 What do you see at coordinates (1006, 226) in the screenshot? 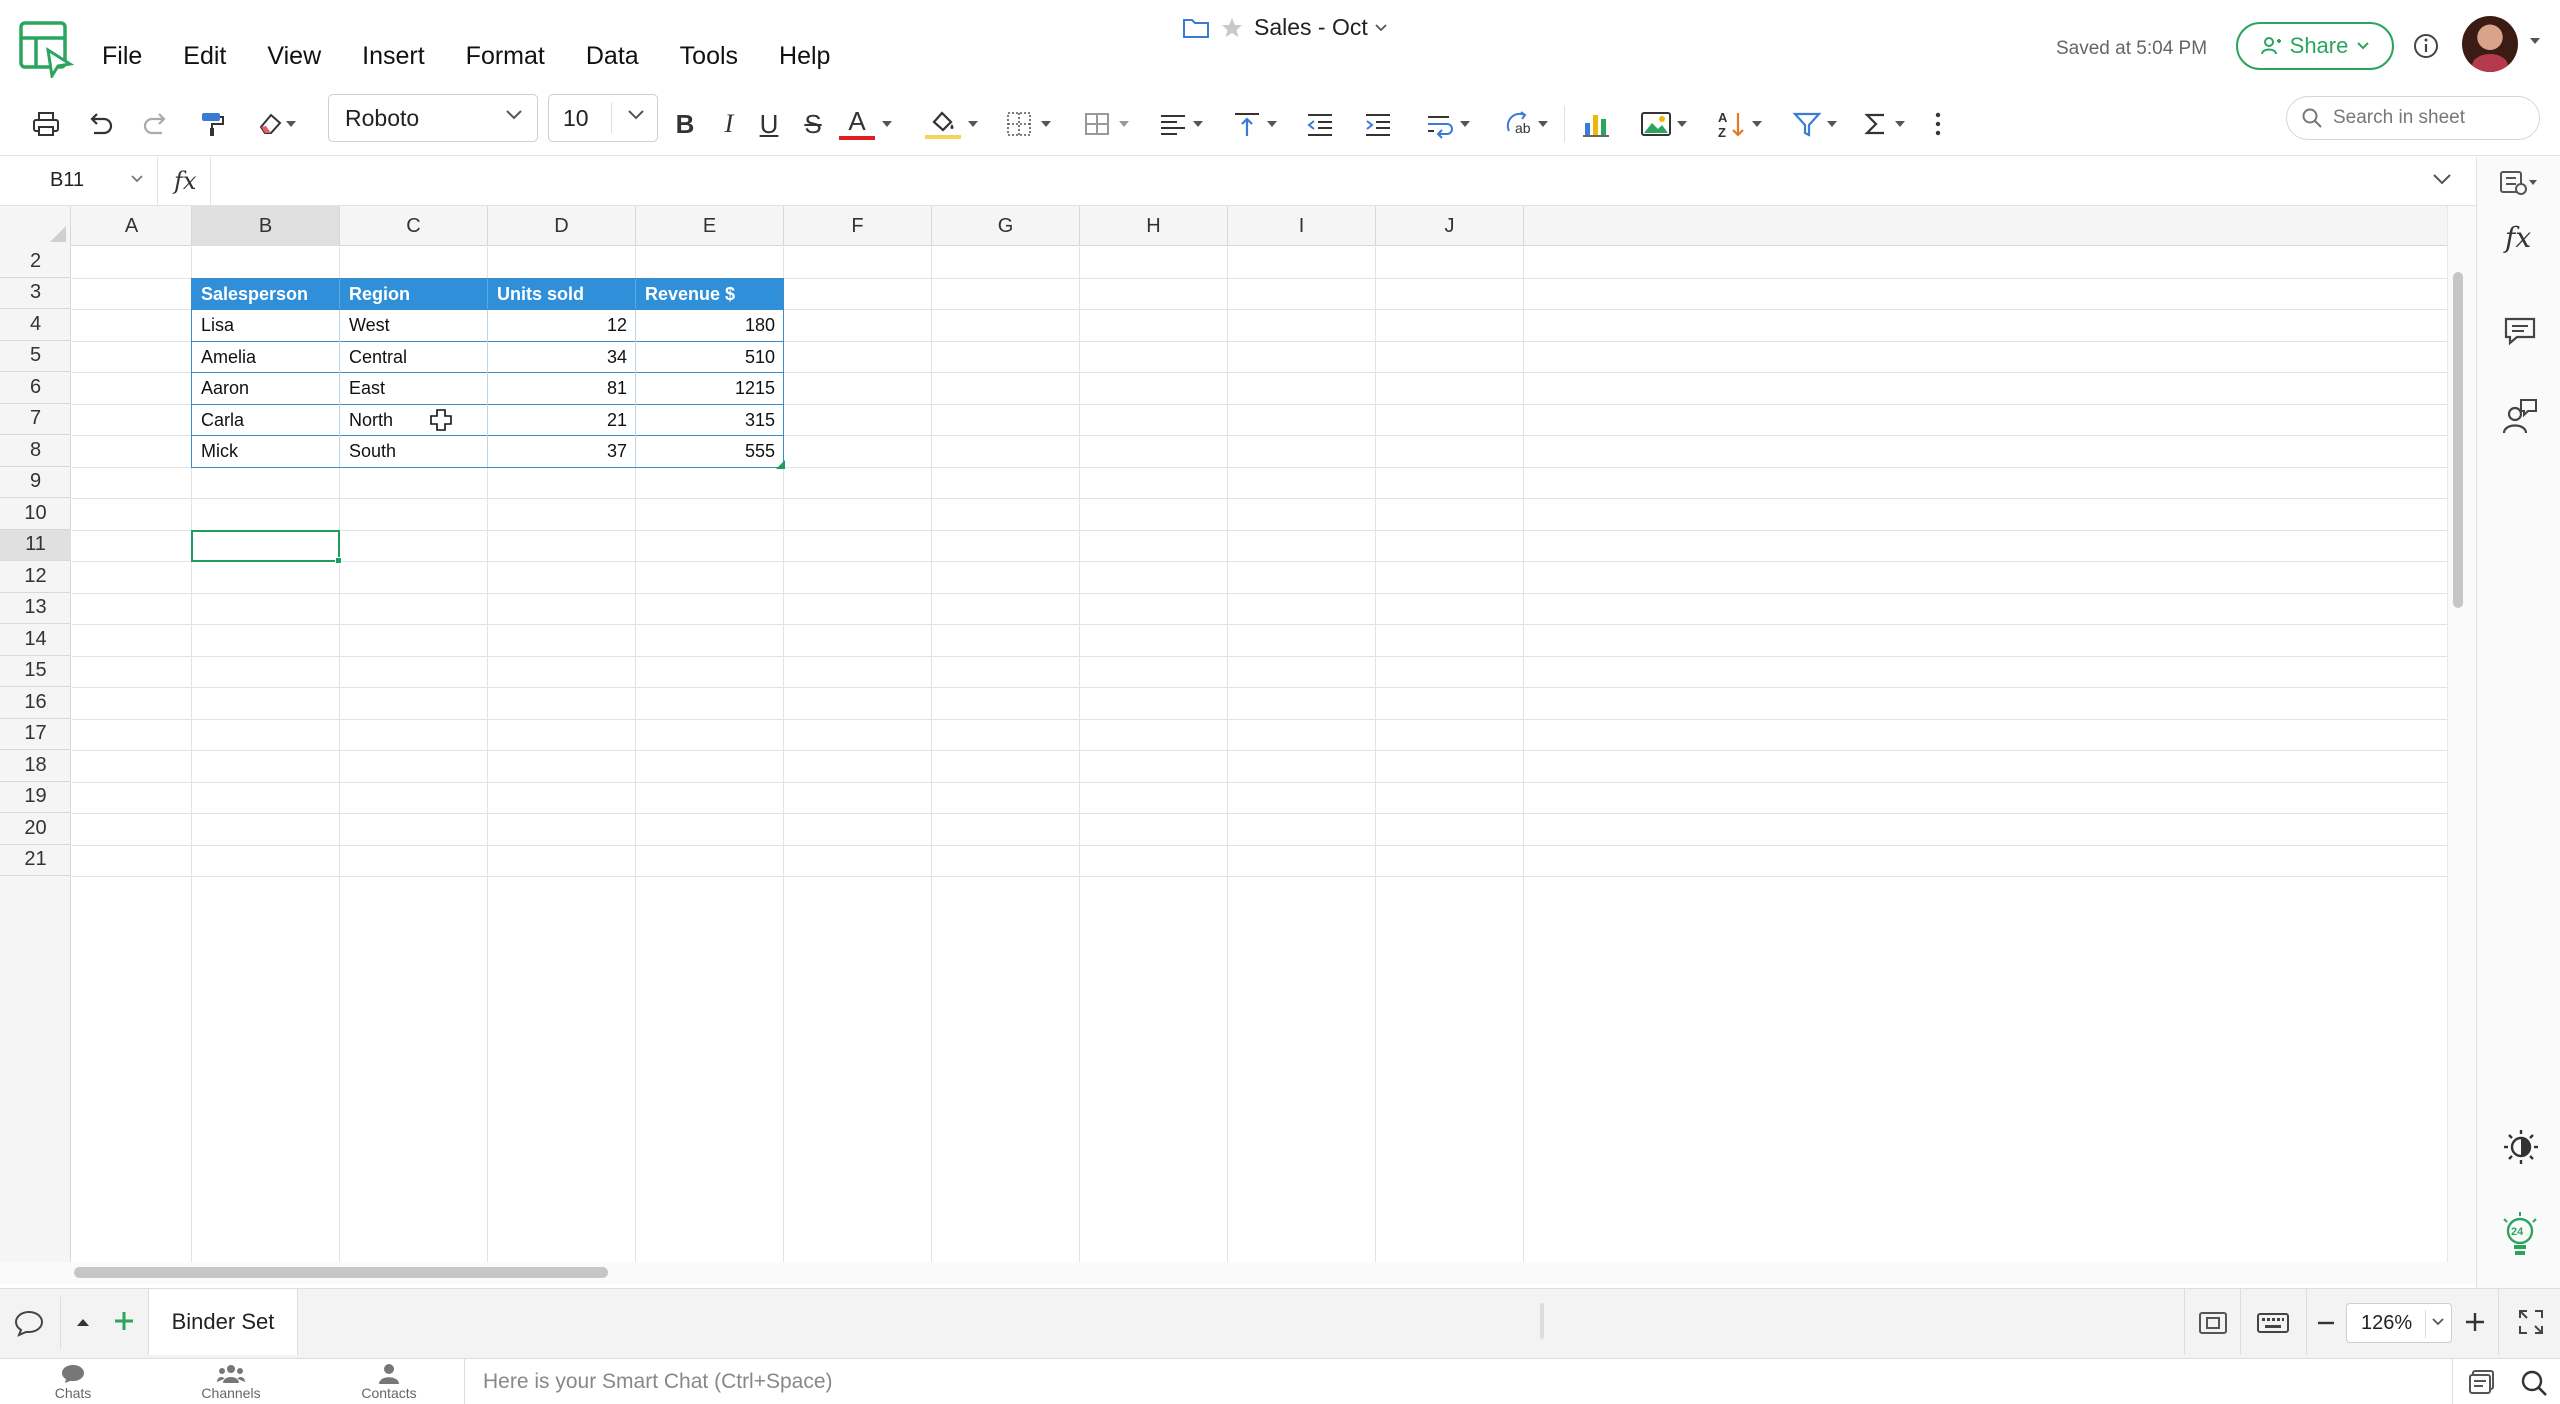
I see `column-header-g: G` at bounding box center [1006, 226].